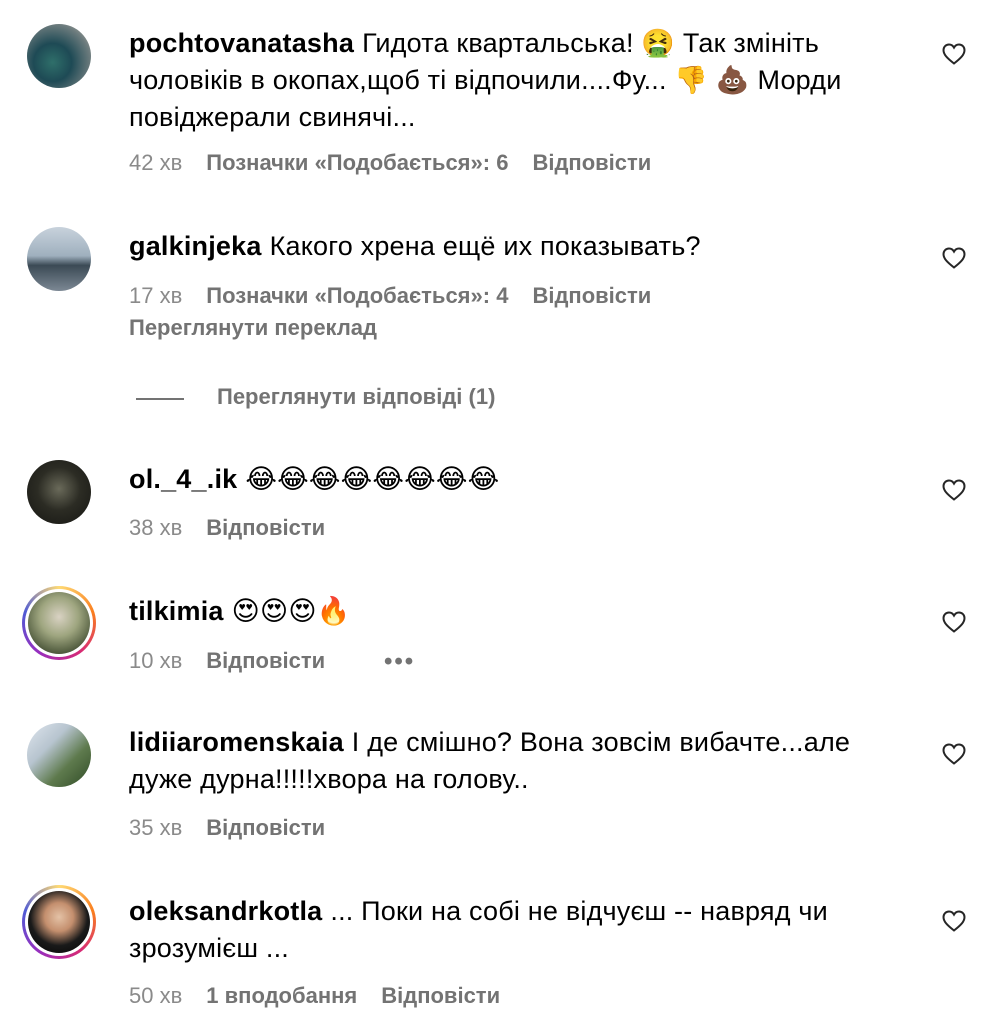 Image resolution: width=986 pixels, height=1020 pixels. What do you see at coordinates (236, 742) in the screenshot?
I see `comment-username: lidiiaromenskaia` at bounding box center [236, 742].